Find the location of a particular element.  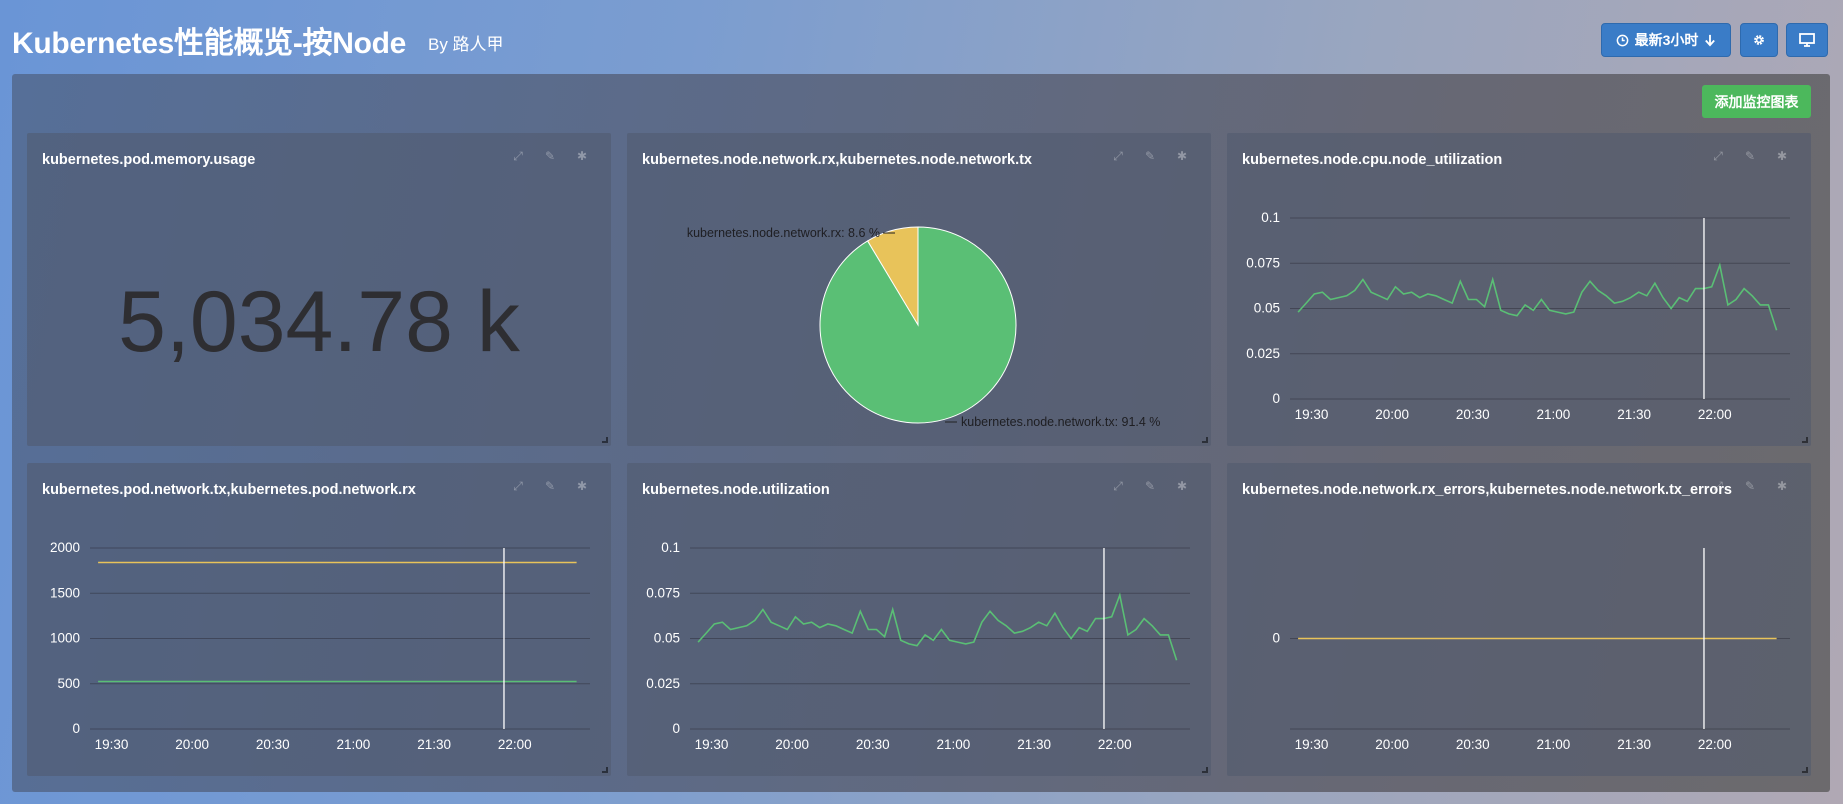

clock-icon is located at coordinates (1622, 40).